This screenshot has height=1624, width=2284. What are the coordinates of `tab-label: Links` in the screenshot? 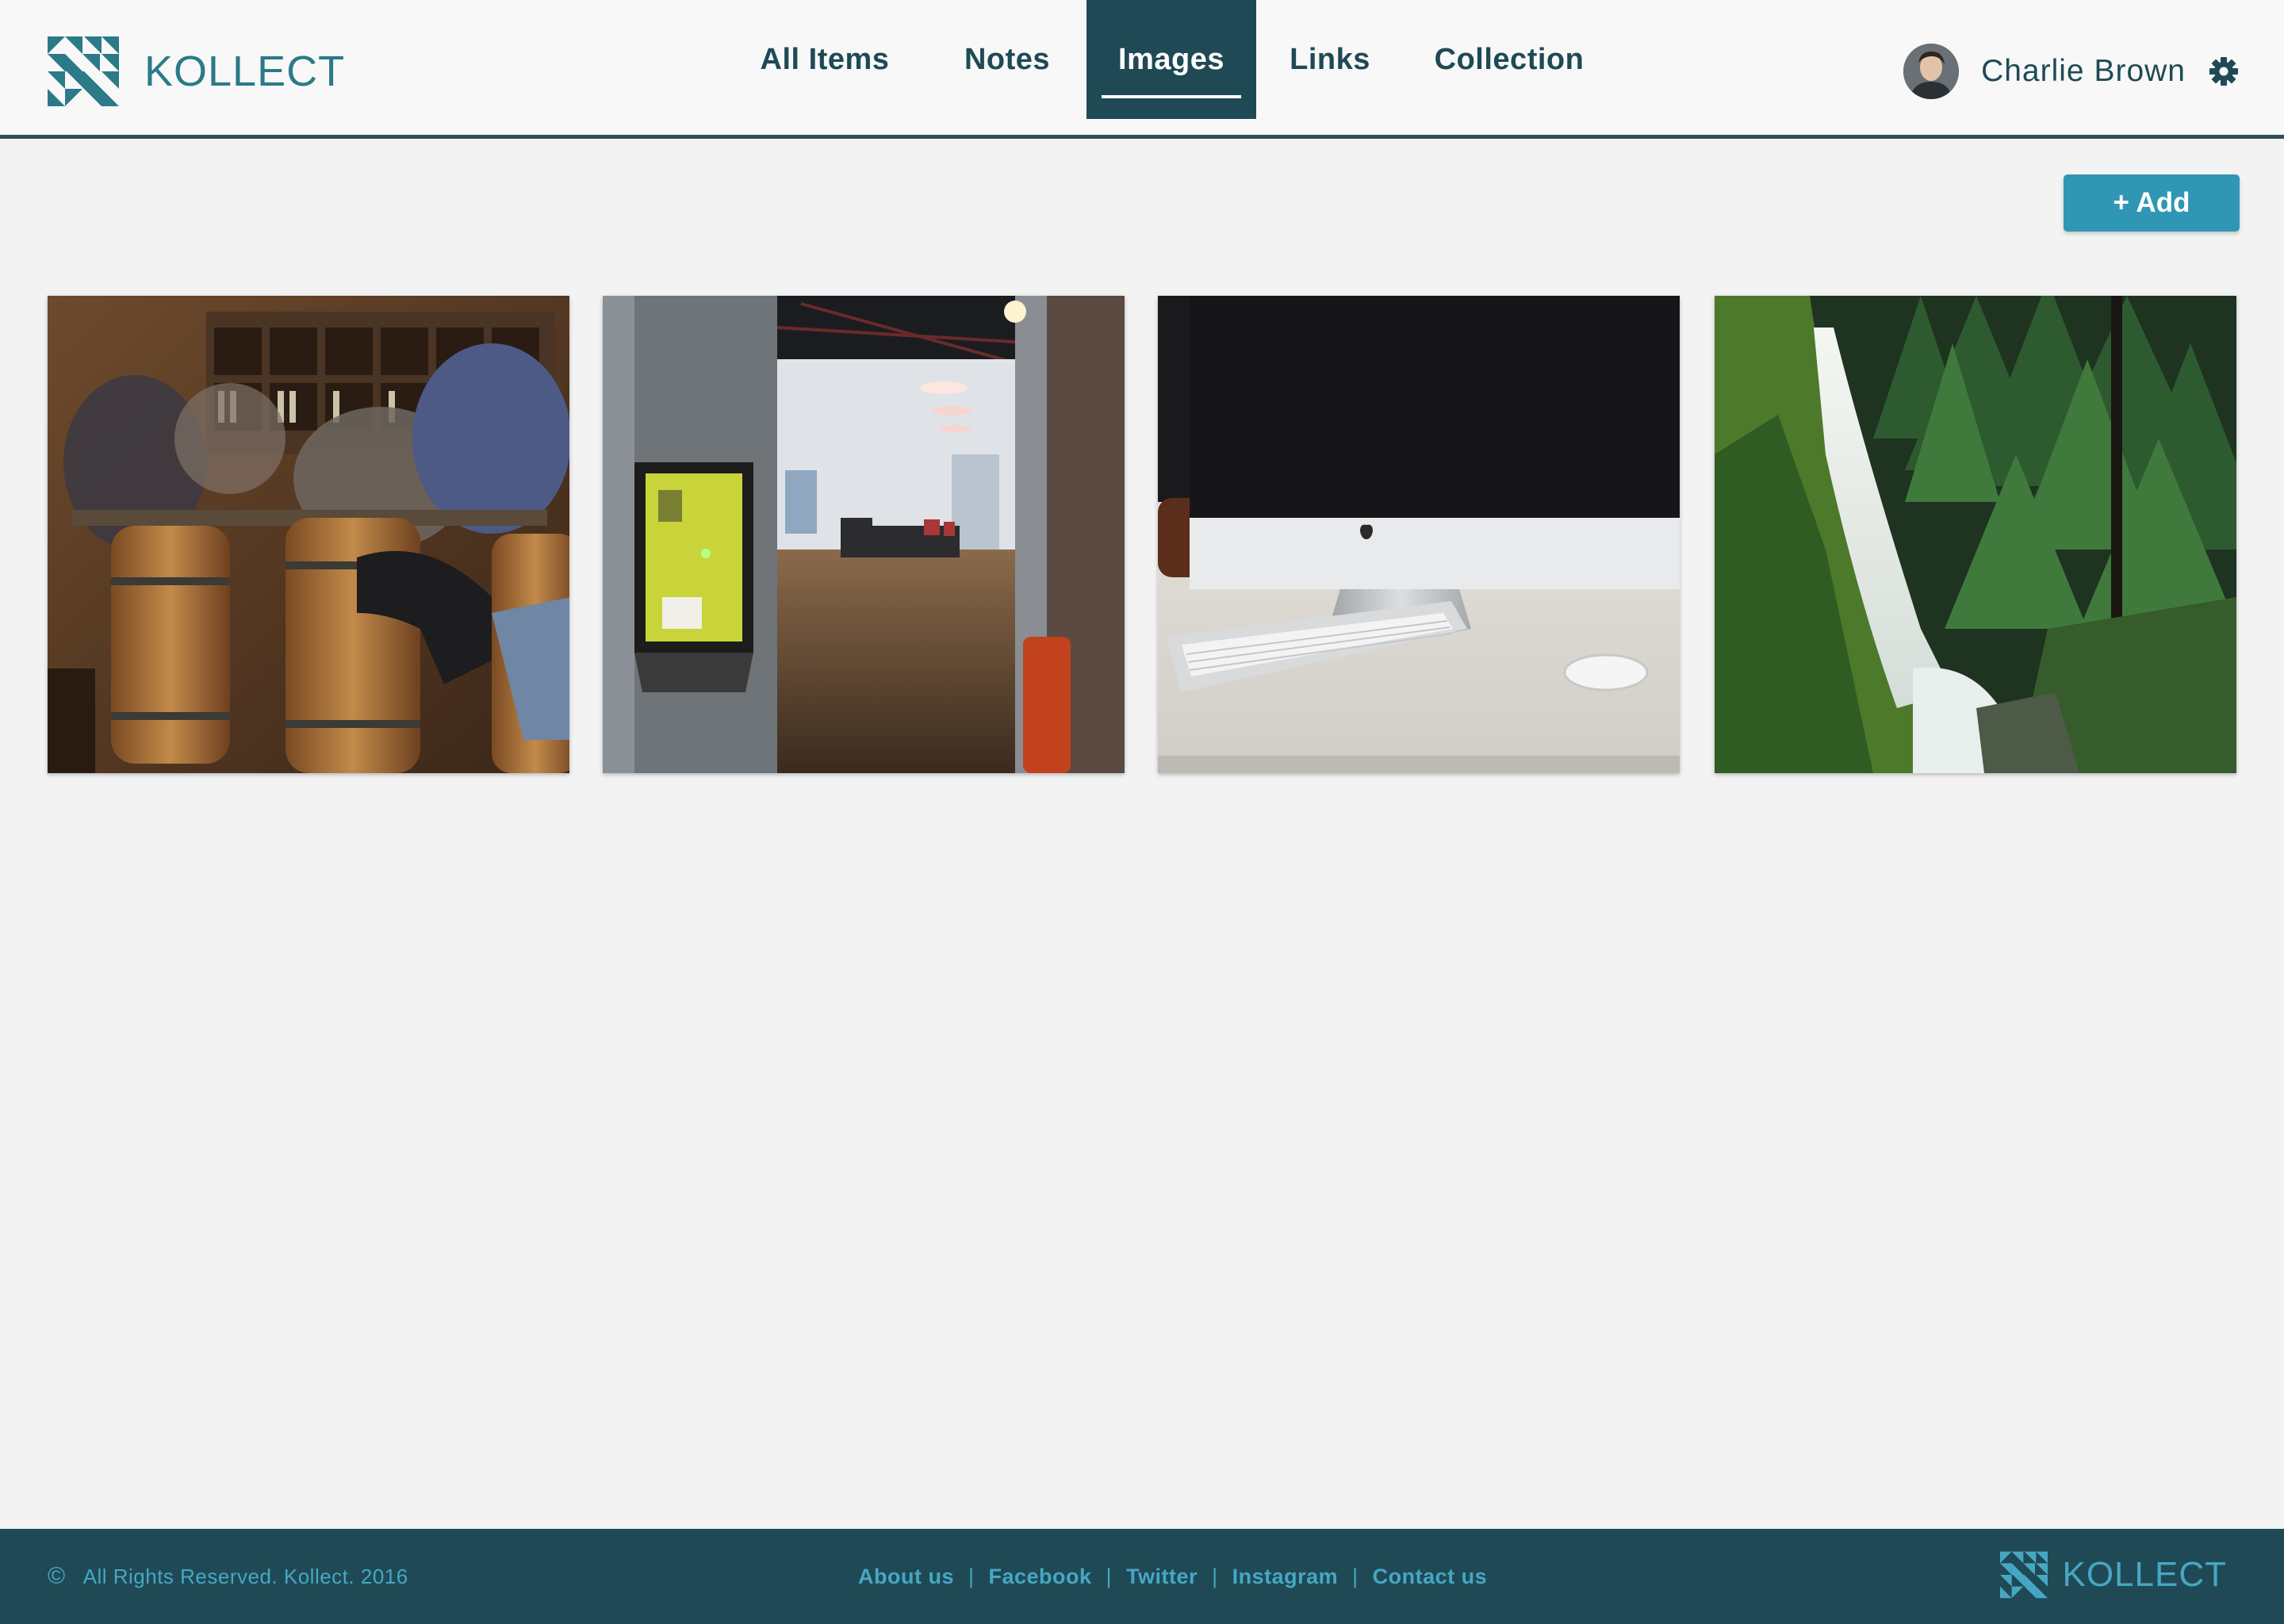 It's located at (1330, 59).